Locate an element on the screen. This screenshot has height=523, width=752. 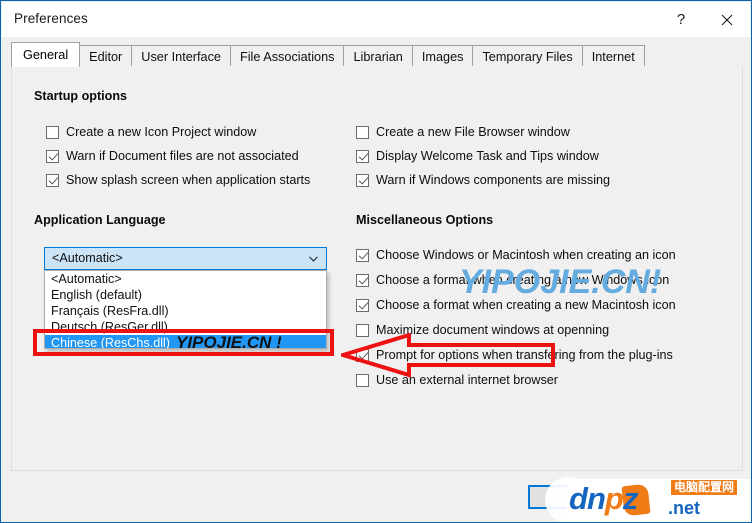
checkbox-label: Display Welcome Task and Tips window is located at coordinates (487, 156).